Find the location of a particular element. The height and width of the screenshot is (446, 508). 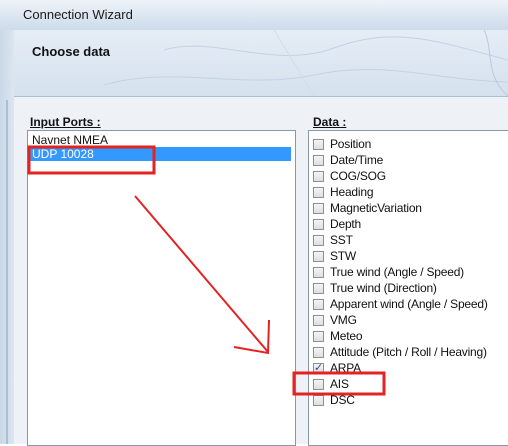

data-item-heading: Heading is located at coordinates (343, 192).